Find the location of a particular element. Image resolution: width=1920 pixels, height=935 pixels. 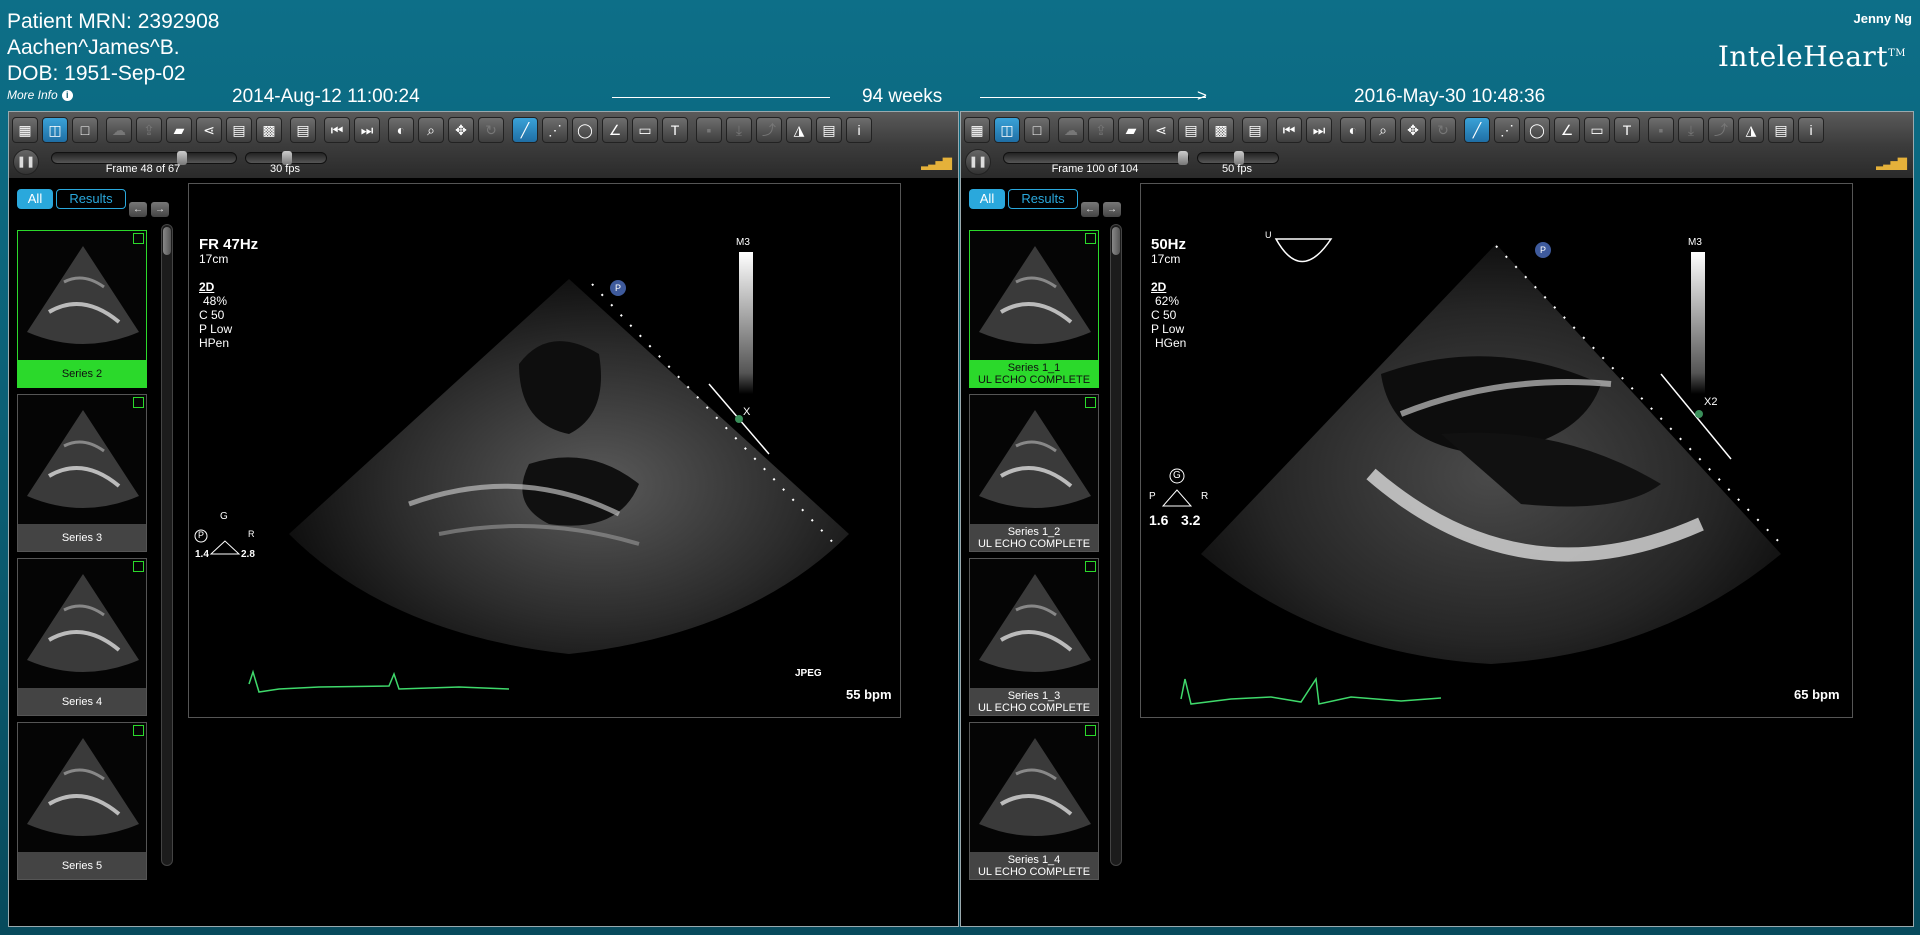

series-thumbnail: Series 1_1 UL ECHO COMPLETE is located at coordinates (1034, 309).